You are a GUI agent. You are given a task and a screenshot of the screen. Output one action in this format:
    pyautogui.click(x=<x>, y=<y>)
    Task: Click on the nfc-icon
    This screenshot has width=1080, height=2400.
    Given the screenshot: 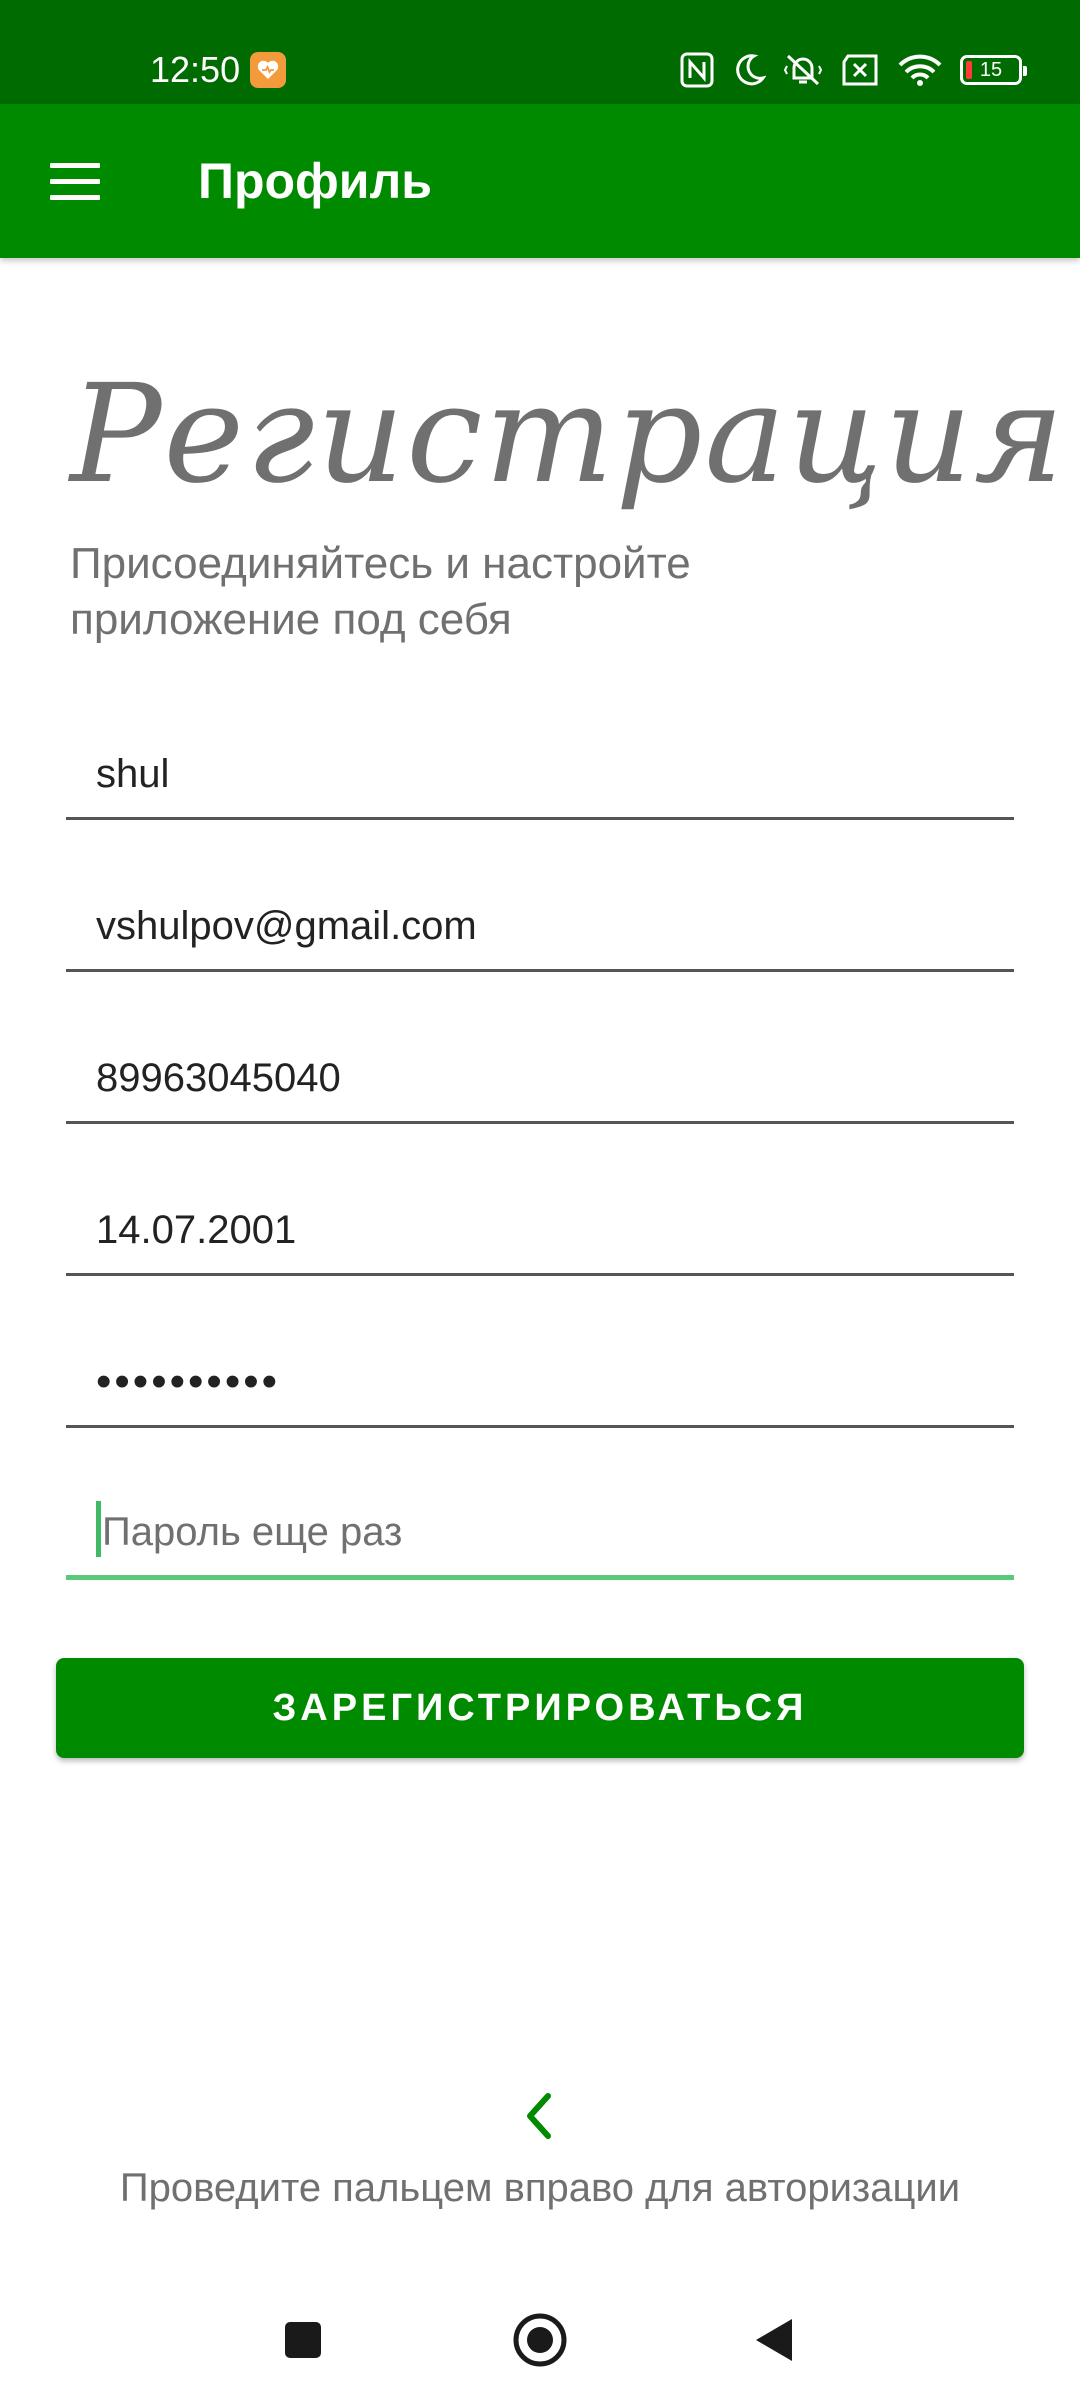 What is the action you would take?
    pyautogui.click(x=697, y=70)
    